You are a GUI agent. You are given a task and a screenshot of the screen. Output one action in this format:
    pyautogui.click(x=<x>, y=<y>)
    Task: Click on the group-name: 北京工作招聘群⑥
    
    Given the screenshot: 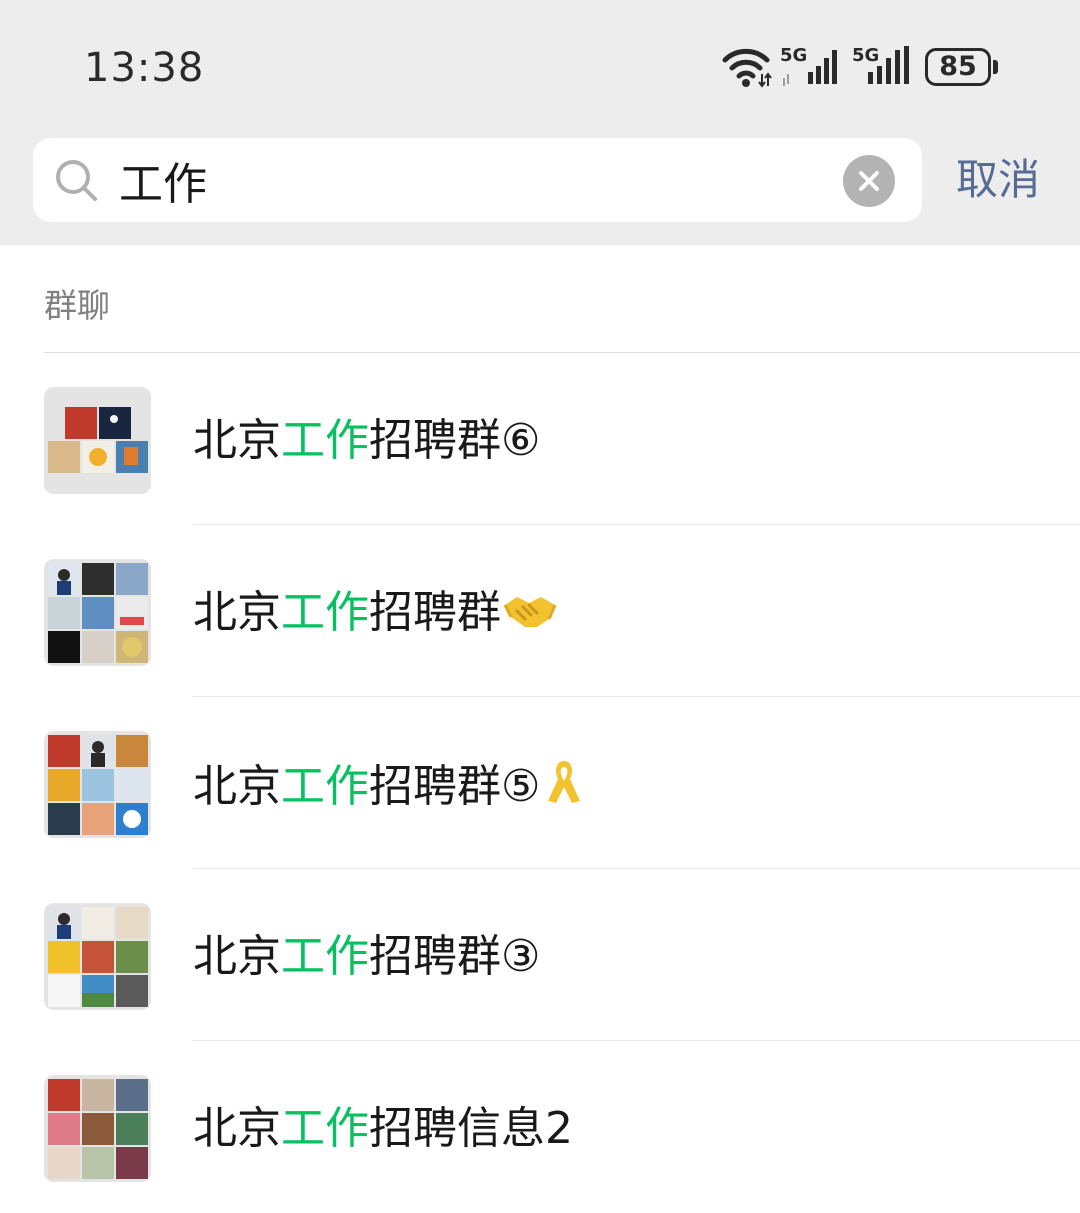 What is the action you would take?
    pyautogui.click(x=367, y=440)
    